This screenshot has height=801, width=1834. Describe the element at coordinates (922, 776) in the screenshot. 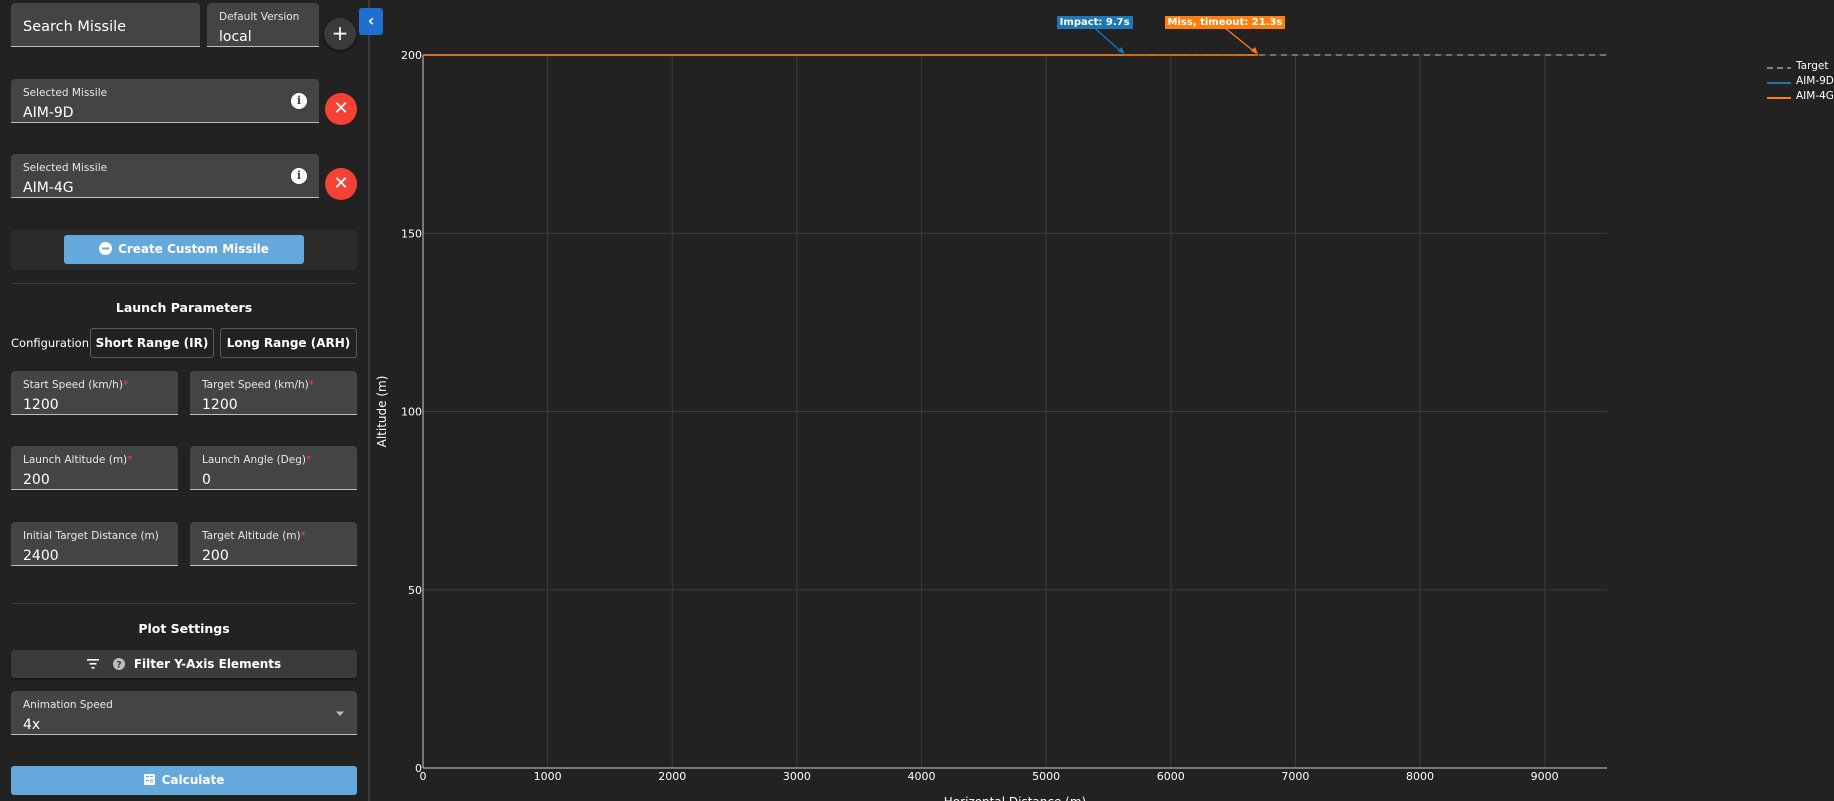

I see `x-tick-label: 4000` at that location.